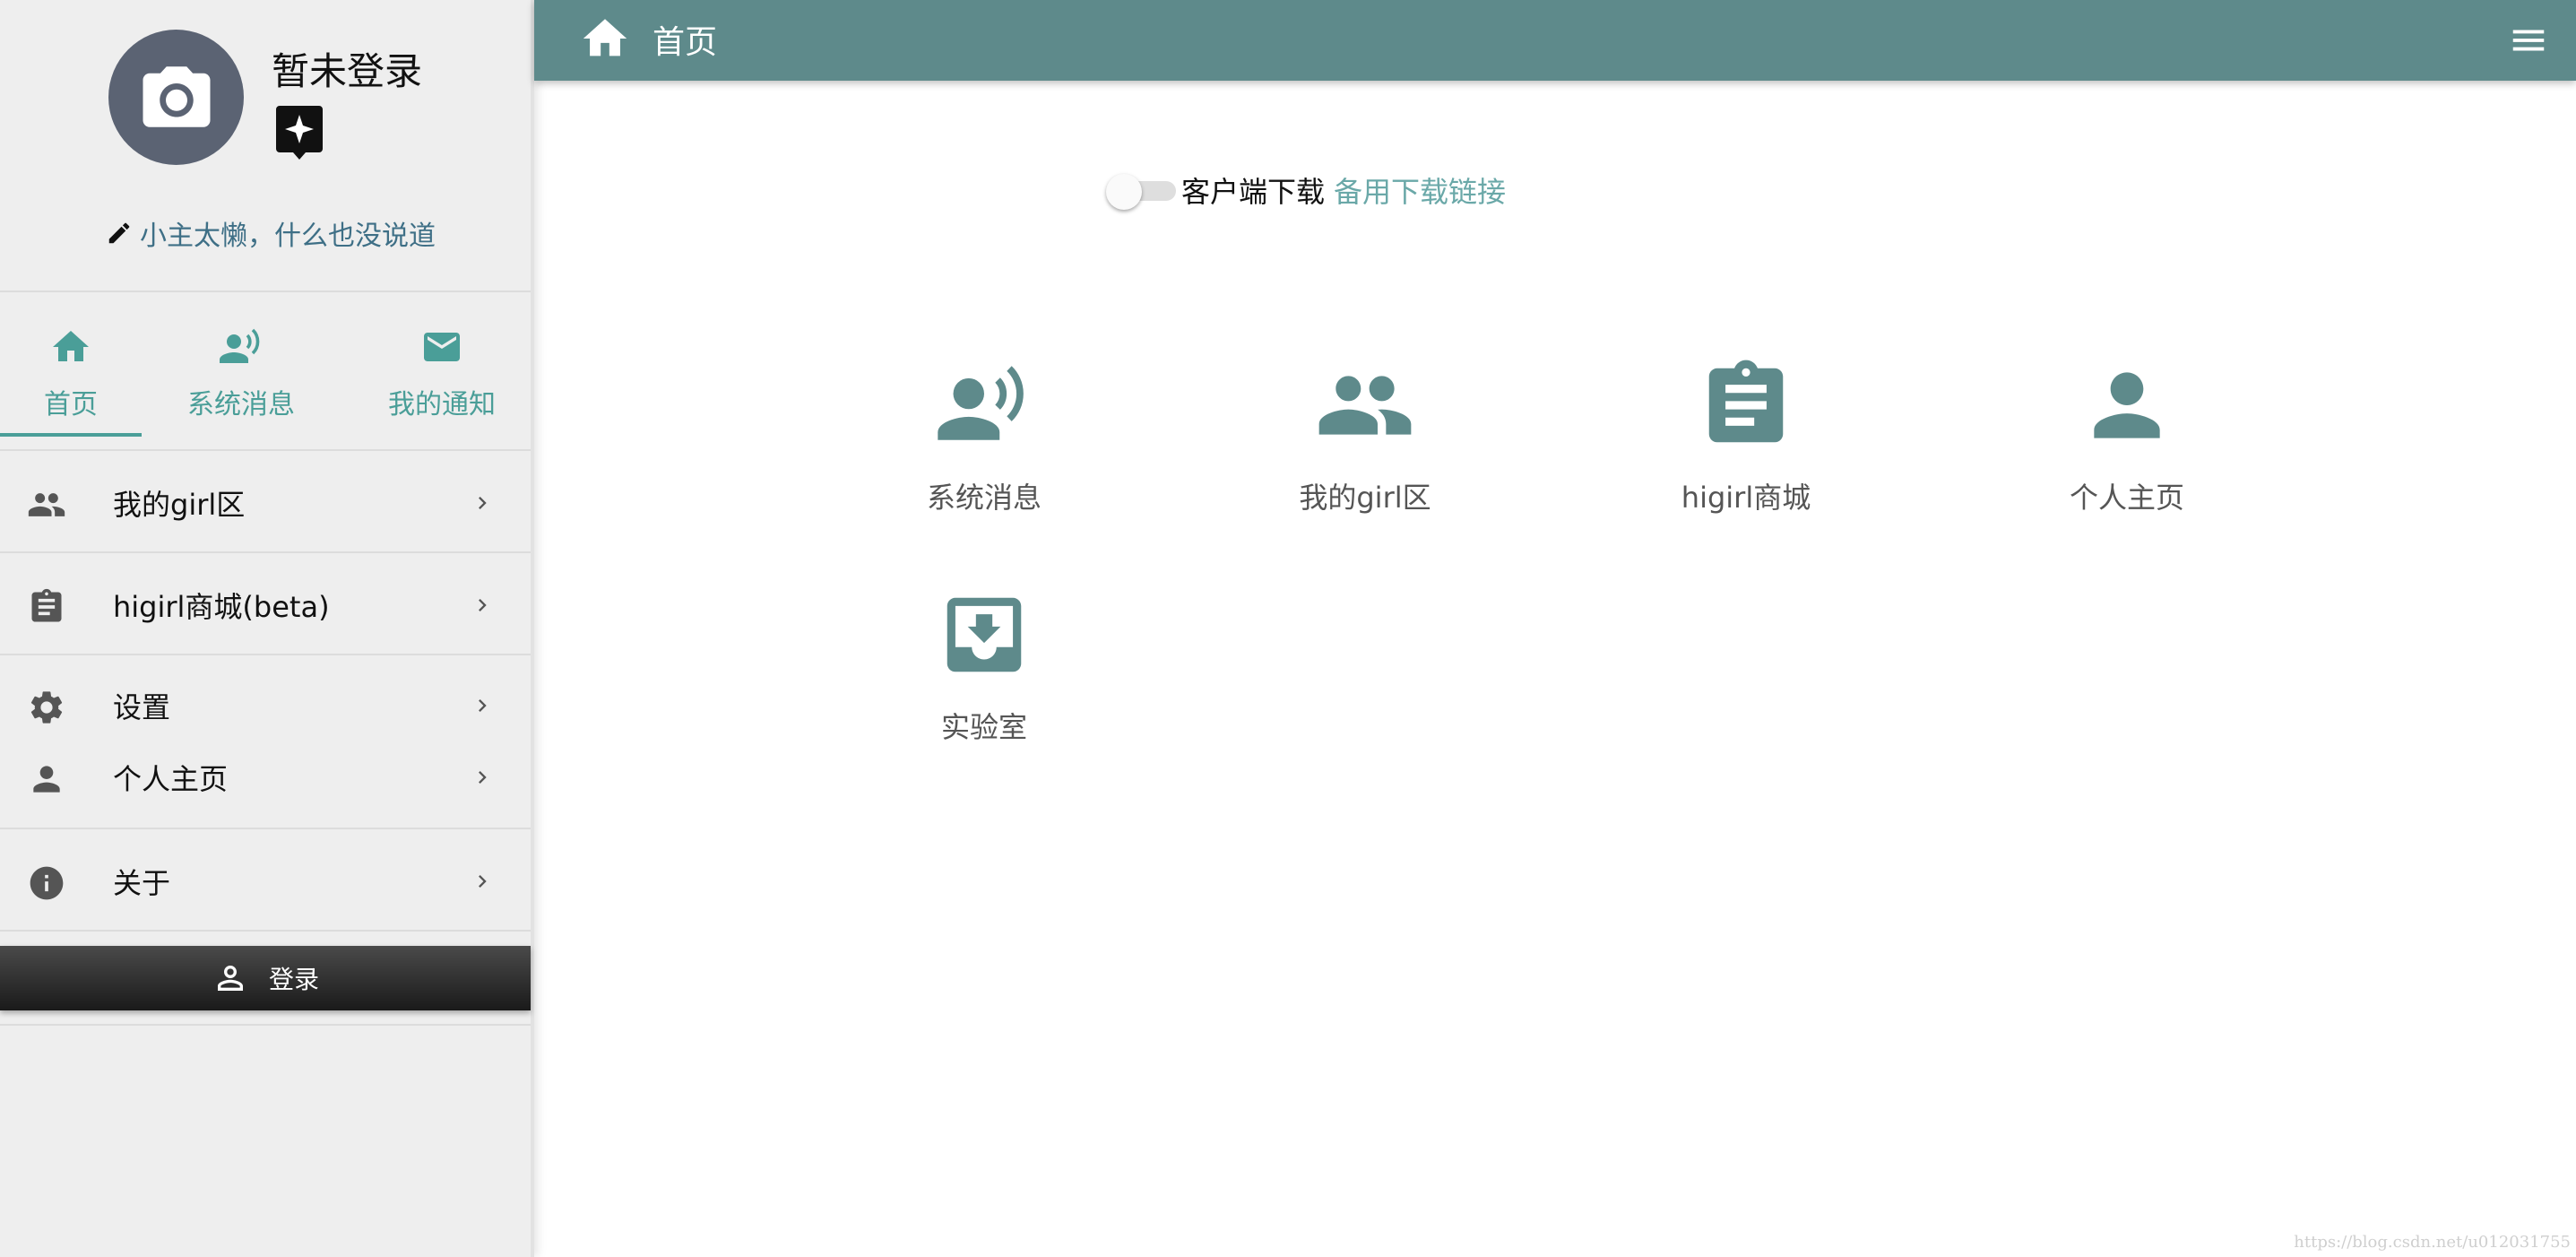  What do you see at coordinates (221, 607) in the screenshot?
I see `menu-label: higirl商城(beta)` at bounding box center [221, 607].